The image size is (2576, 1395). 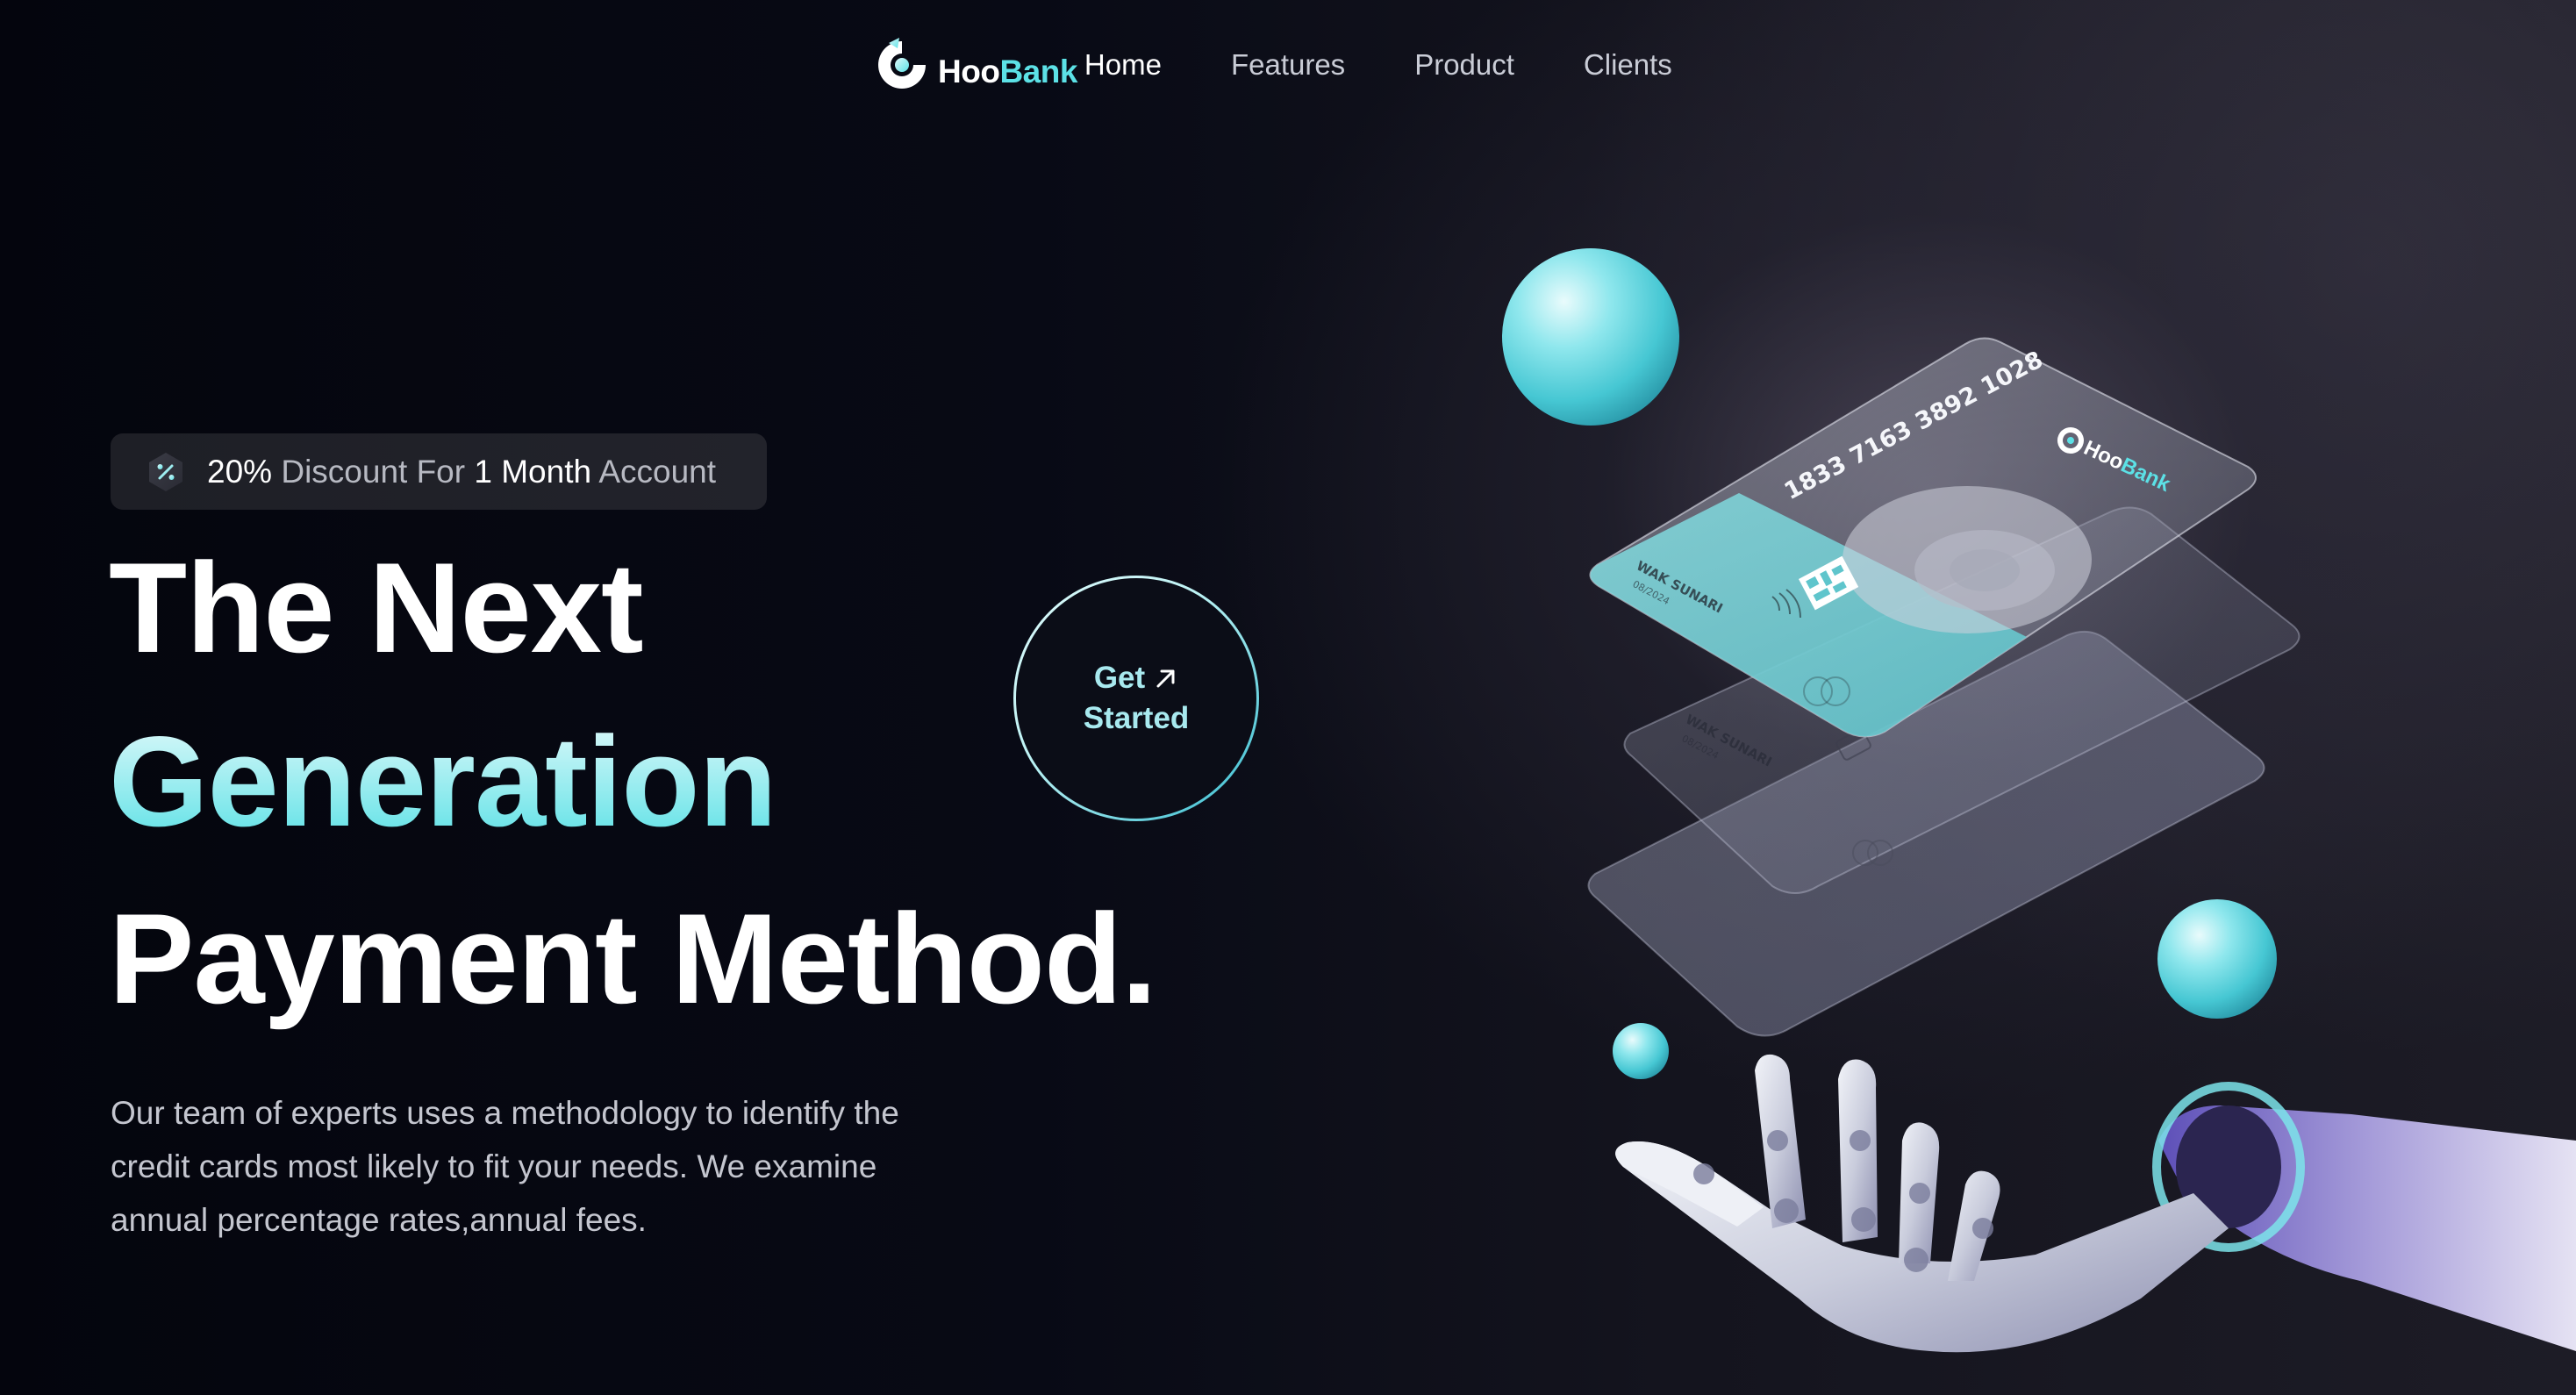 What do you see at coordinates (1038, 71) in the screenshot?
I see `brand-name-part2: Bank` at bounding box center [1038, 71].